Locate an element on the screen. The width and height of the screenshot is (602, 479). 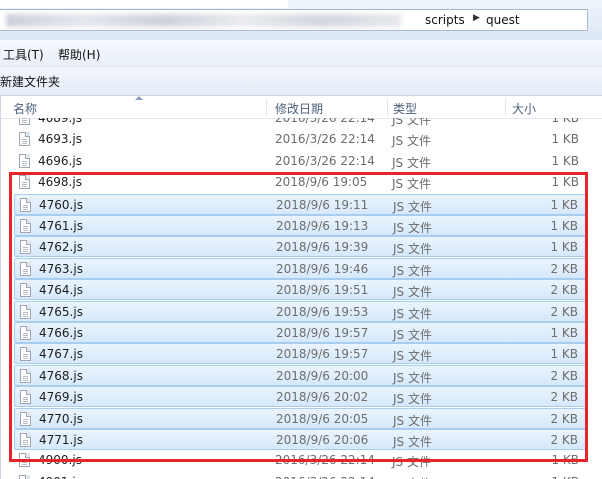
file-row: 4768.js 2018/9/6 20:00 JS 文件 2 KB is located at coordinates (300, 375).